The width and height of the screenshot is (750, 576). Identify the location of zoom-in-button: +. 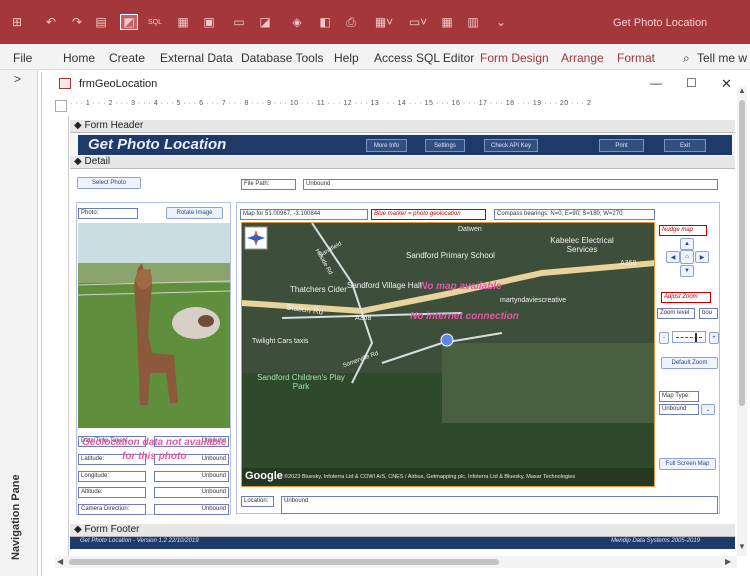
(714, 338).